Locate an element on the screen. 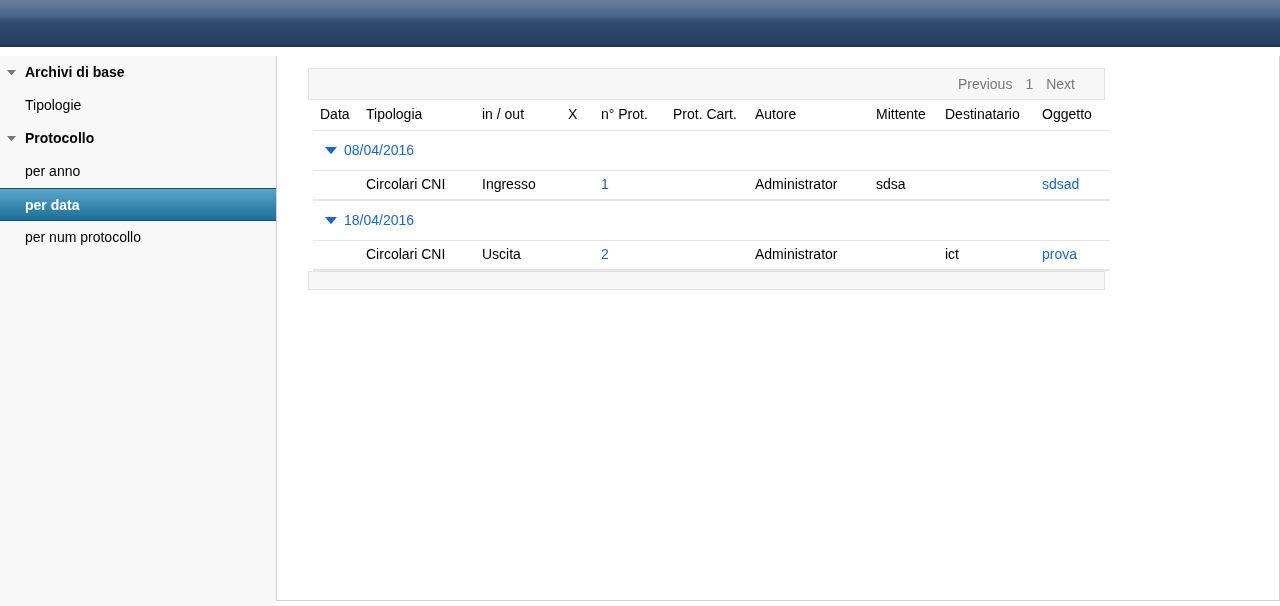 This screenshot has height=606, width=1280. column-header: Prot. Cart. is located at coordinates (707, 115).